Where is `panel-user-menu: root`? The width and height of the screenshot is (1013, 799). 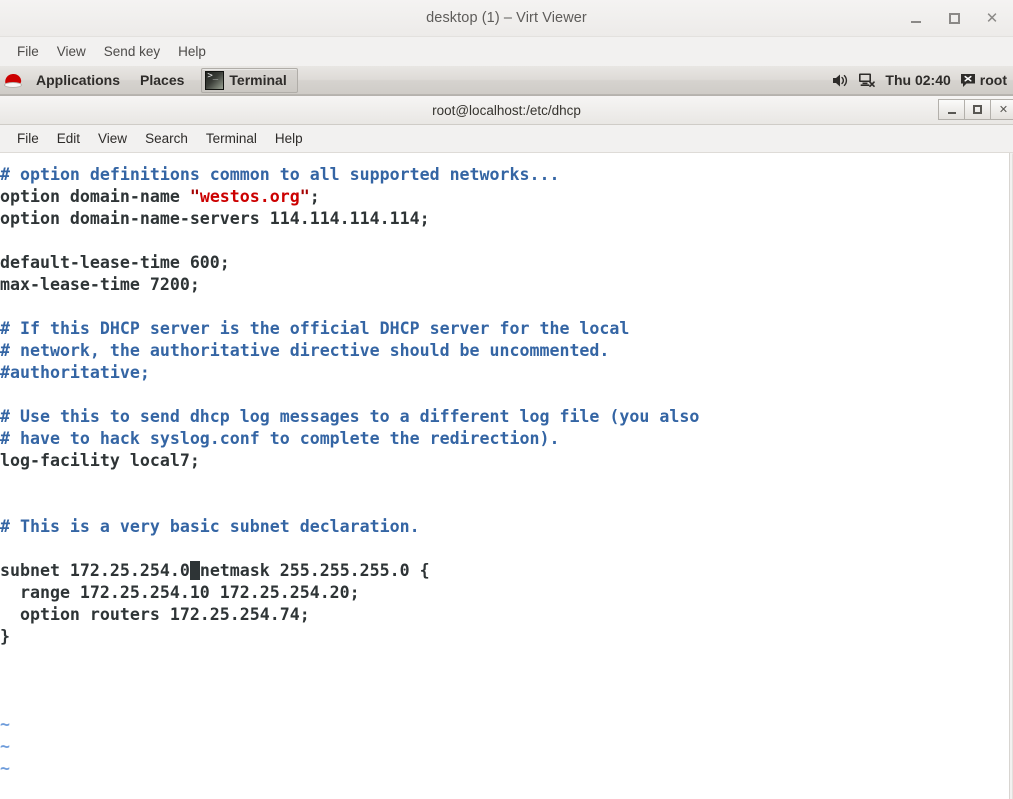
panel-user-menu: root is located at coordinates (983, 80).